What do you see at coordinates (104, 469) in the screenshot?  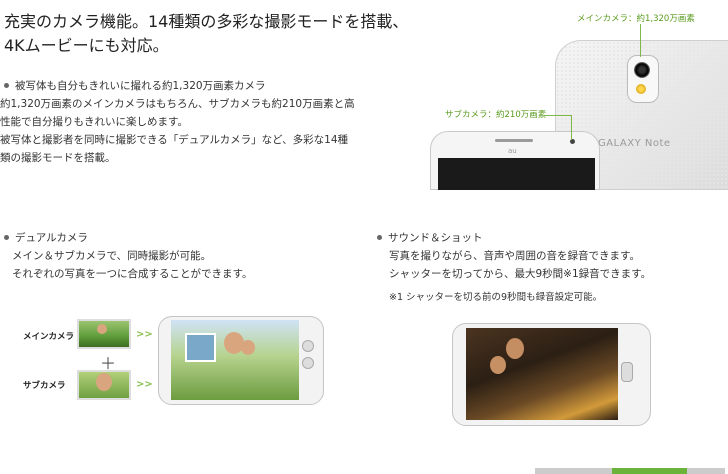 I see `next-section-title-clipped` at bounding box center [104, 469].